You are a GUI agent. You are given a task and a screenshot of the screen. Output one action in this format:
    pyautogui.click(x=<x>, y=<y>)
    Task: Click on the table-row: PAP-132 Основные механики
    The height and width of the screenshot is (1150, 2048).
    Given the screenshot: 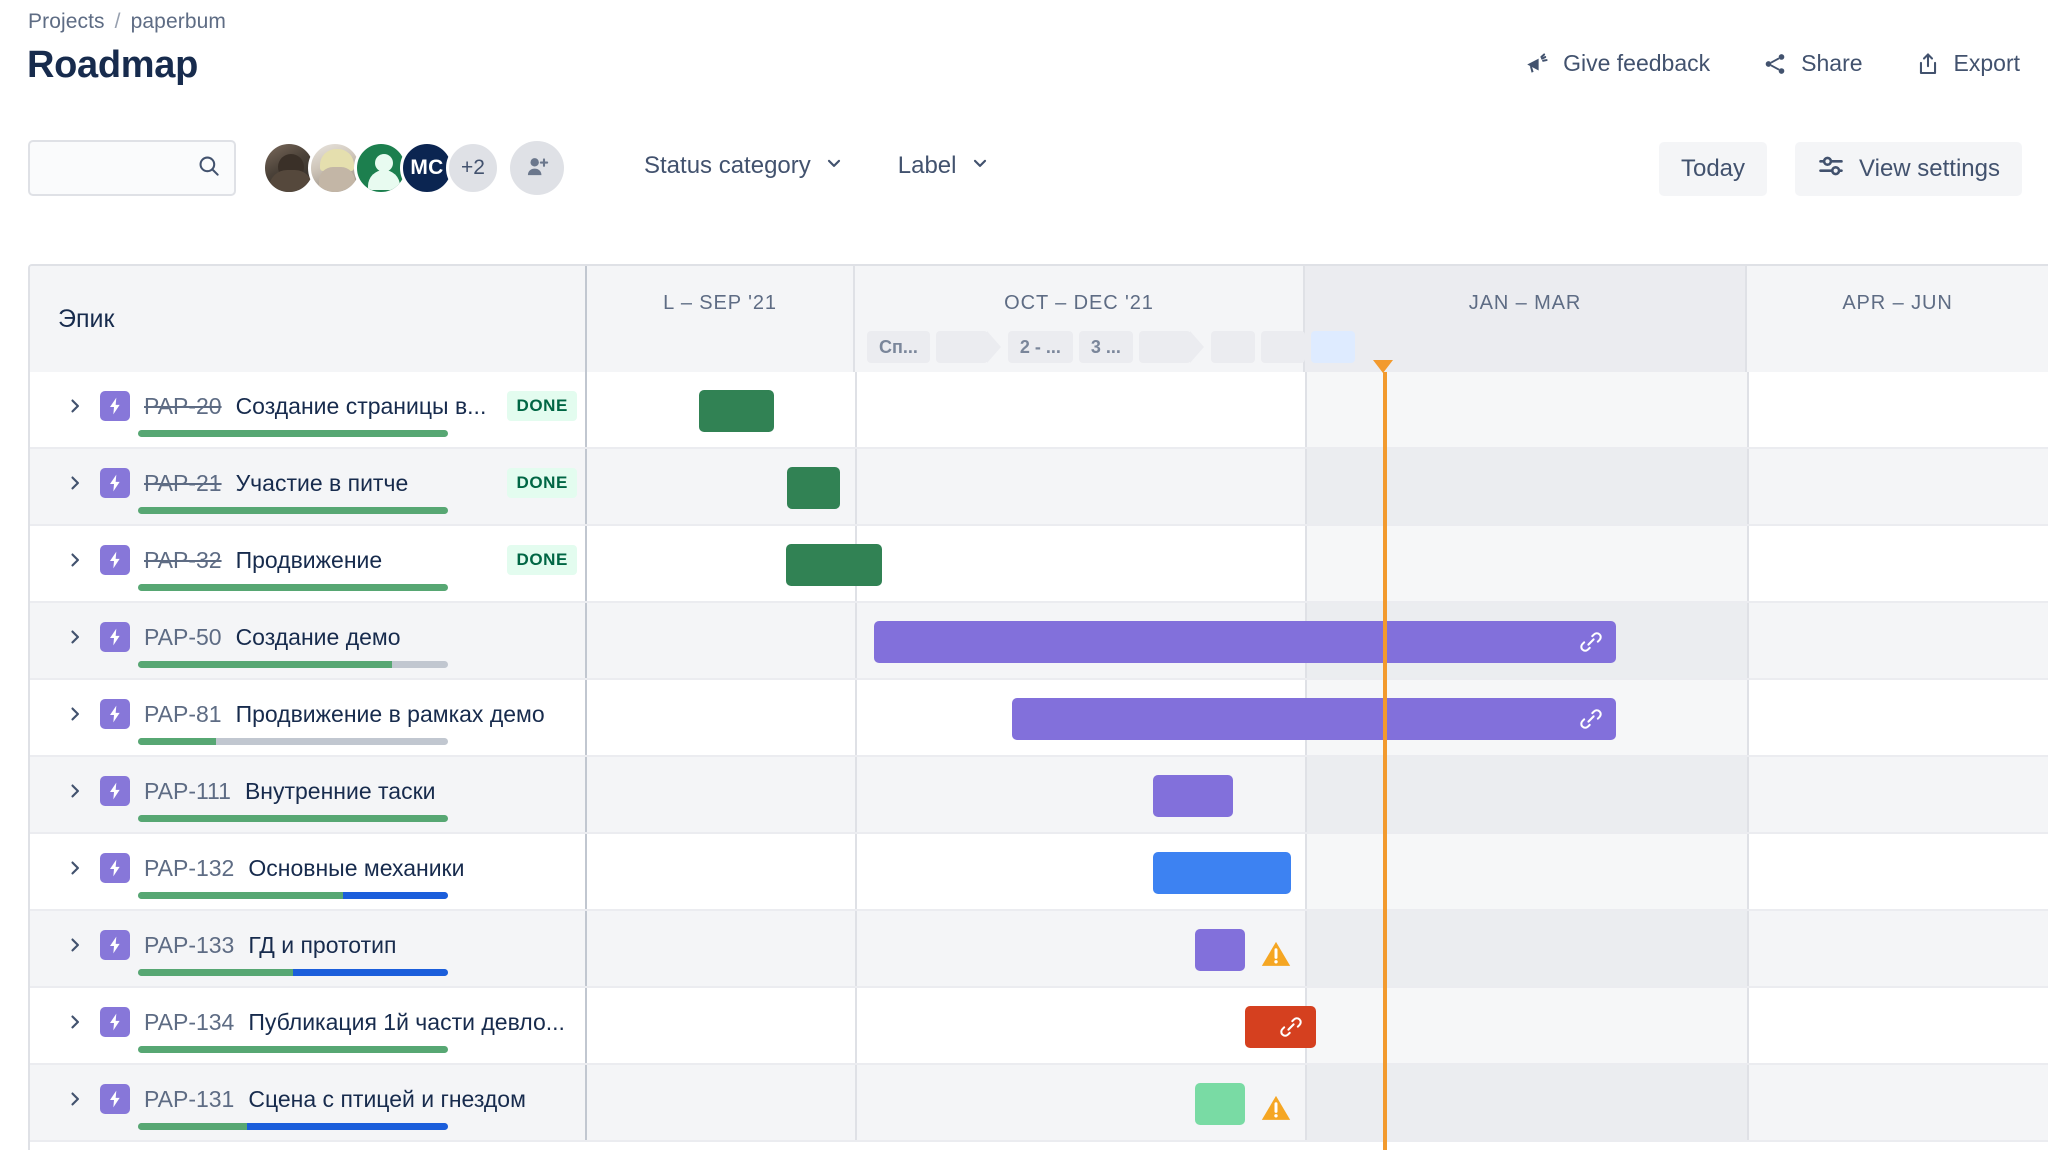 What is the action you would take?
    pyautogui.click(x=1039, y=872)
    